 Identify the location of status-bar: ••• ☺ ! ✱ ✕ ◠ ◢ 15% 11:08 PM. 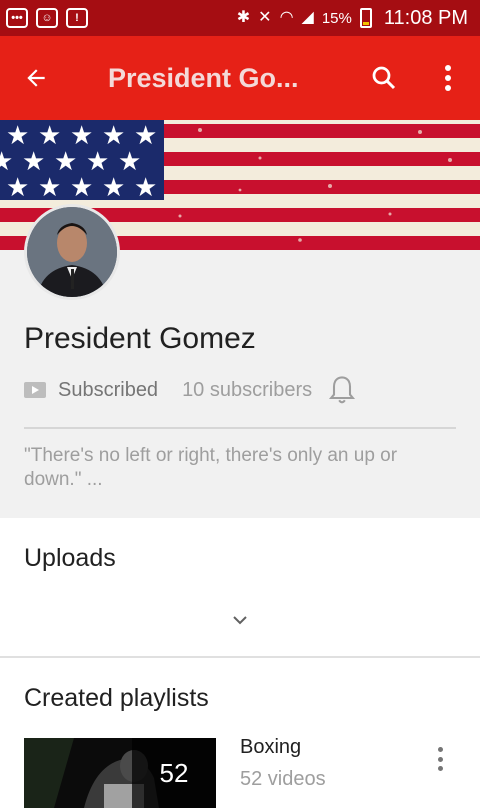
(240, 18).